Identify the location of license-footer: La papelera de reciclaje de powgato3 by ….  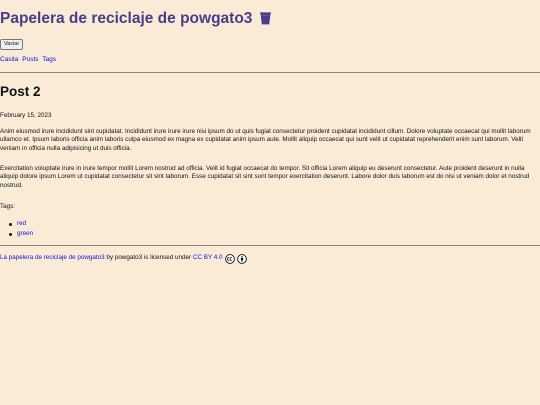
(123, 259).